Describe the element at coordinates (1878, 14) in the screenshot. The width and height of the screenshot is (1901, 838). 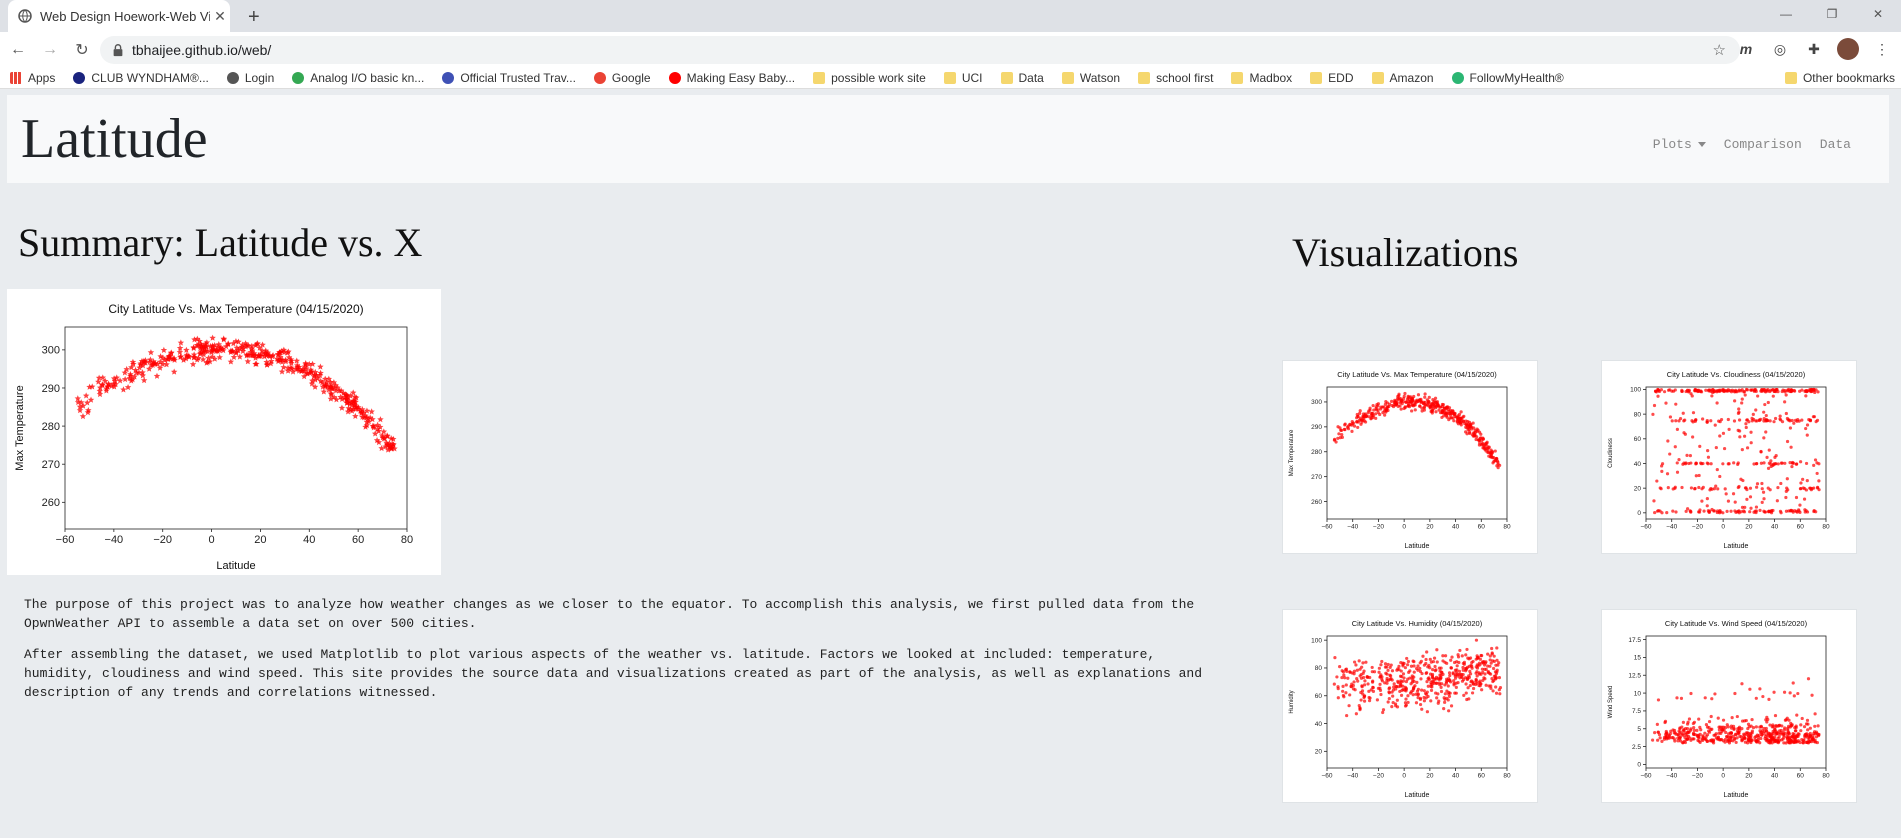
I see `close-window-icon: ✕` at that location.